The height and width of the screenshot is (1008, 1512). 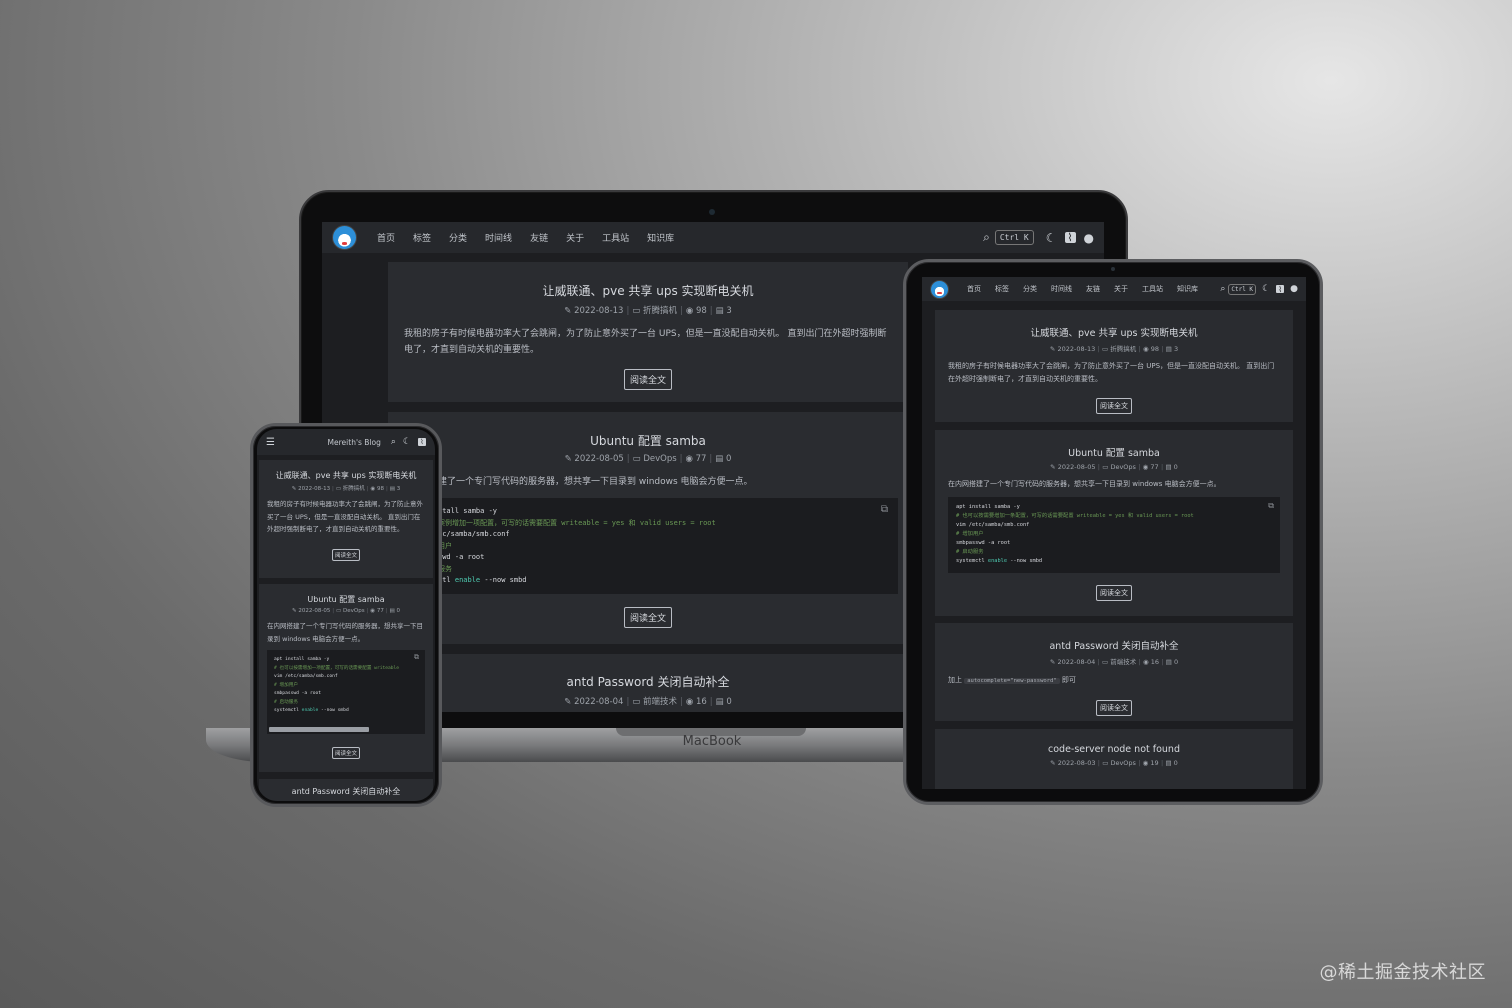 I want to click on post-views: 16, so click(x=1154, y=662).